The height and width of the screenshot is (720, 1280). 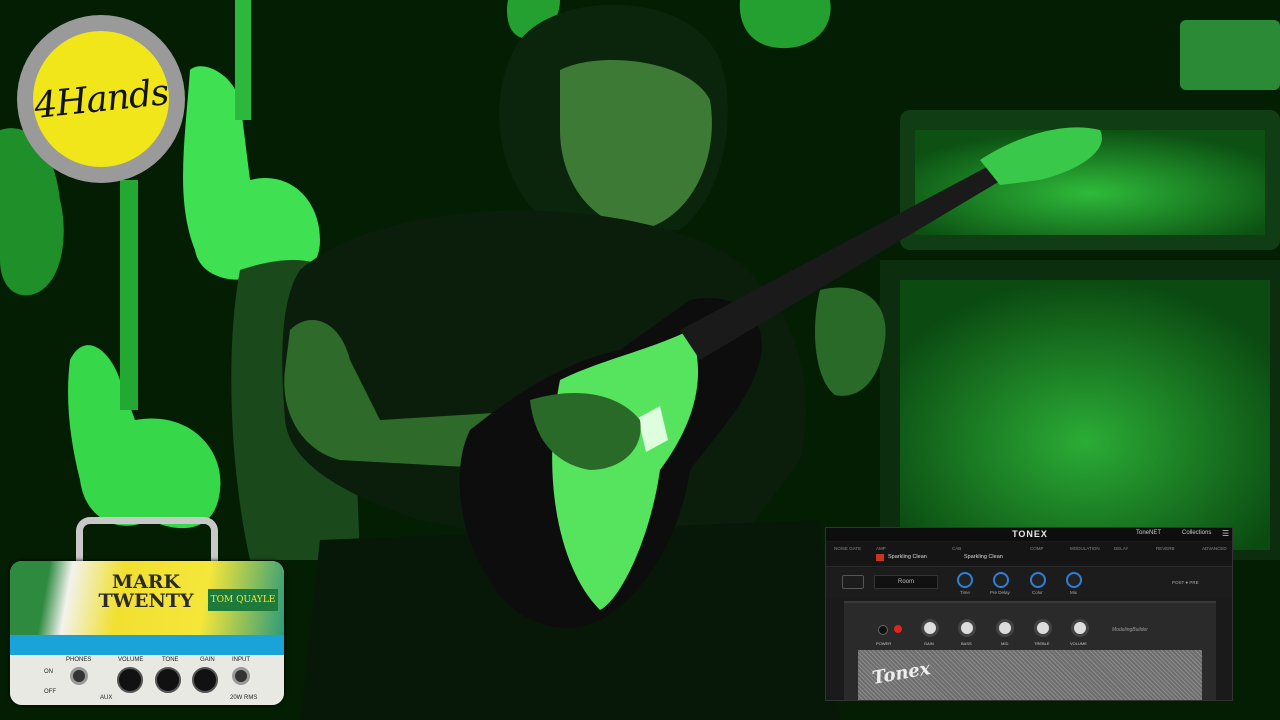 What do you see at coordinates (243, 600) in the screenshot?
I see `amp-signature-badge: TOM QUAYLE` at bounding box center [243, 600].